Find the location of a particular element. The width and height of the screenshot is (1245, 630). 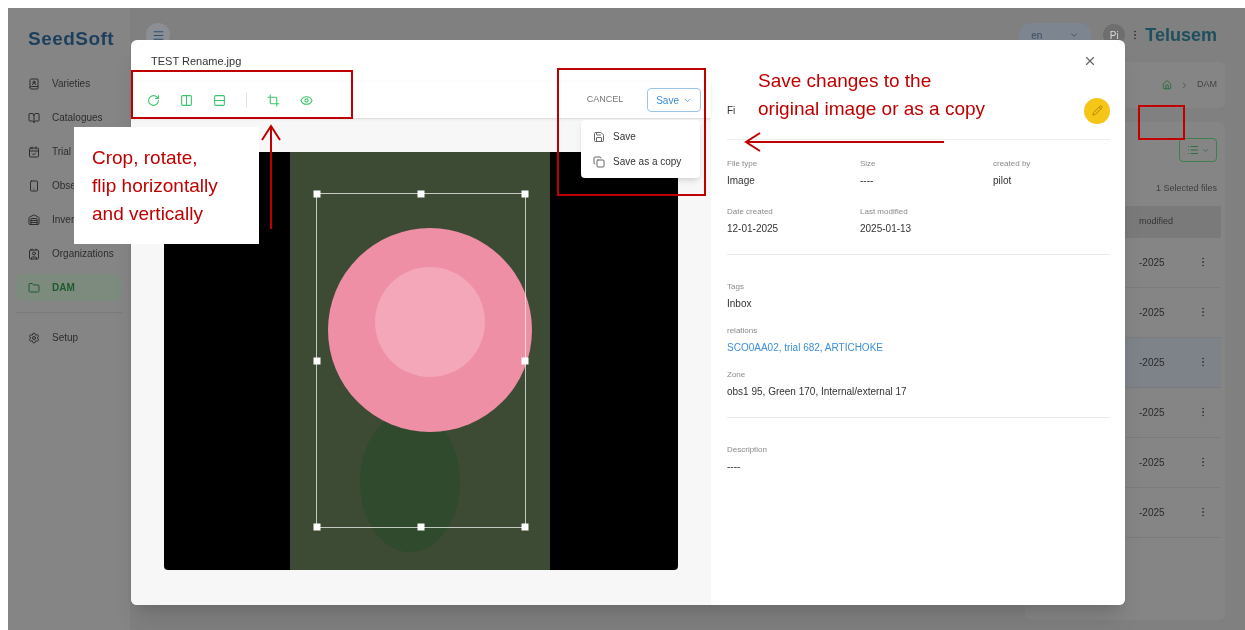

field-value: obs1 95, Green 170, Internal/external 17 is located at coordinates (817, 392).